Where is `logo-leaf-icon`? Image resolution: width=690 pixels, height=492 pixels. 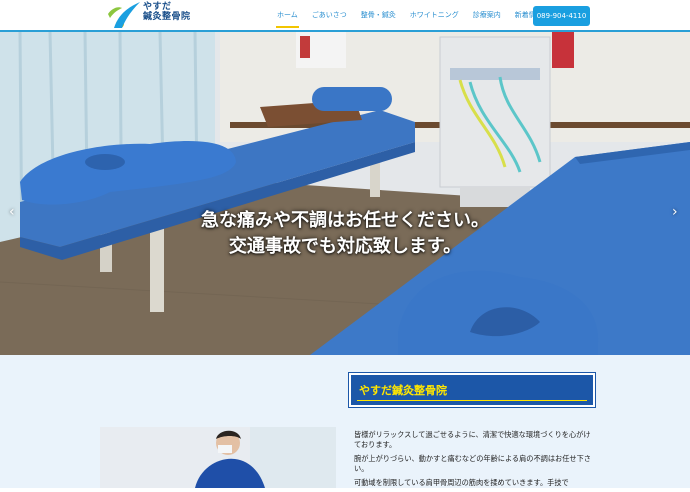
logo-leaf-icon is located at coordinates (124, 15).